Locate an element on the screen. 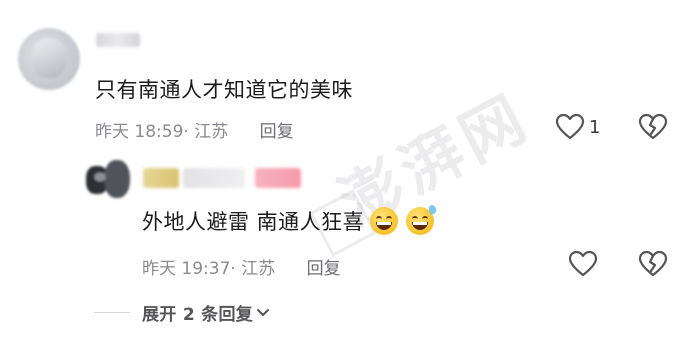  reply-button: 回复 is located at coordinates (277, 132).